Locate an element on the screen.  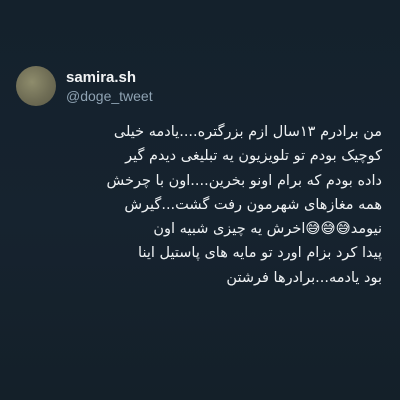
tweet-header: samira.sh @doge_tweet is located at coordinates (196, 86).